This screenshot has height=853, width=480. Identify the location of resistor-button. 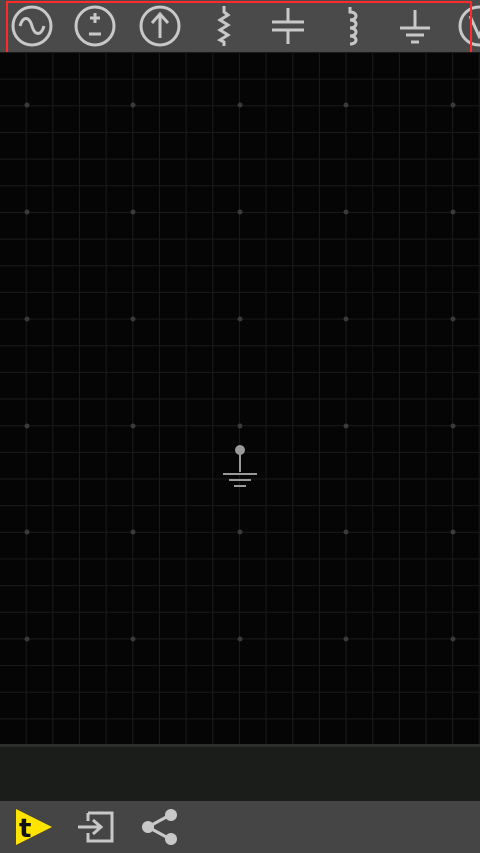
(224, 26).